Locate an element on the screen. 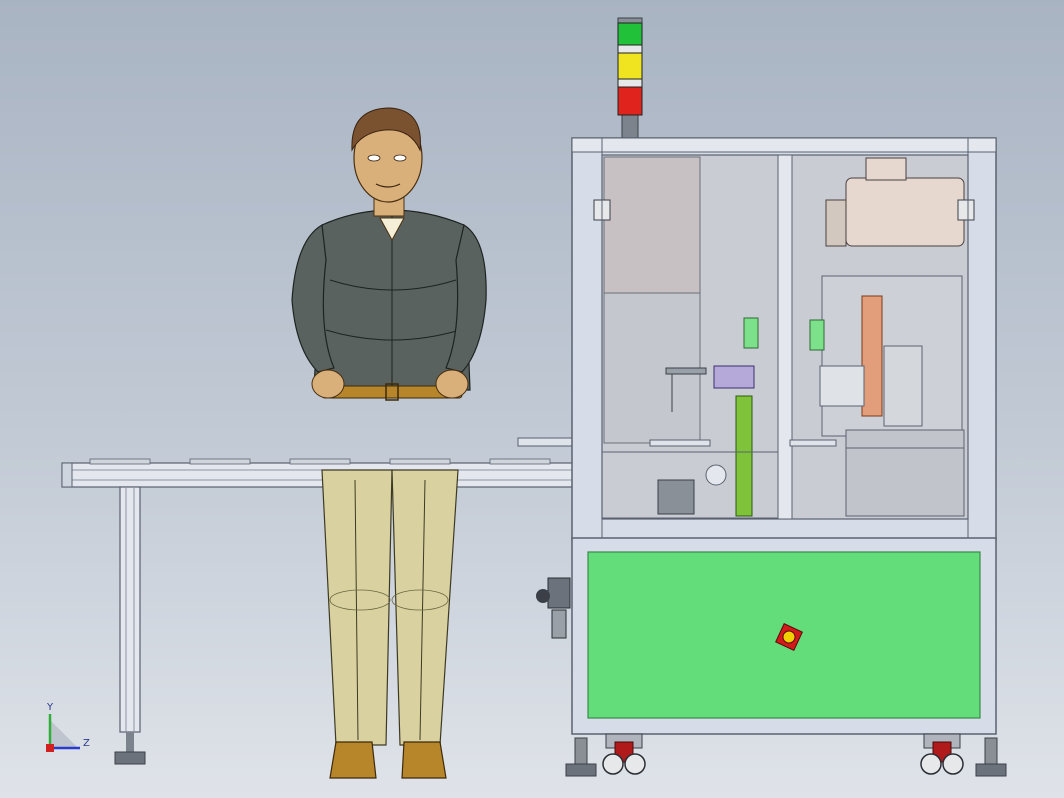 The height and width of the screenshot is (798, 1064). stack-light is located at coordinates (630, 79).